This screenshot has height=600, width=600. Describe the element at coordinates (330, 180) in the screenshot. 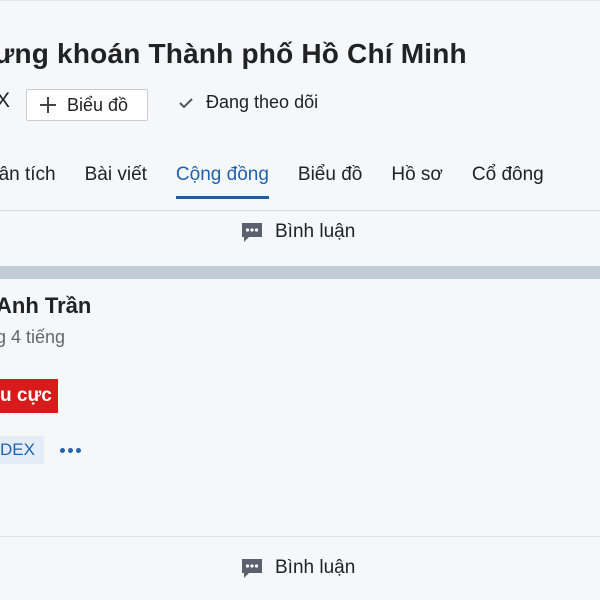

I see `tab-chart: Biểu đồ` at that location.